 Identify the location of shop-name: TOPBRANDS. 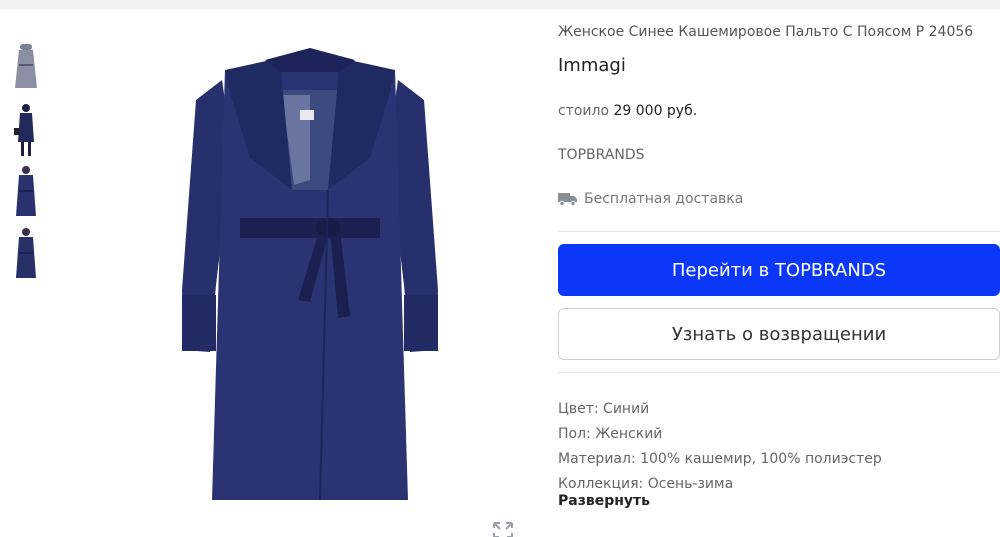
(601, 155).